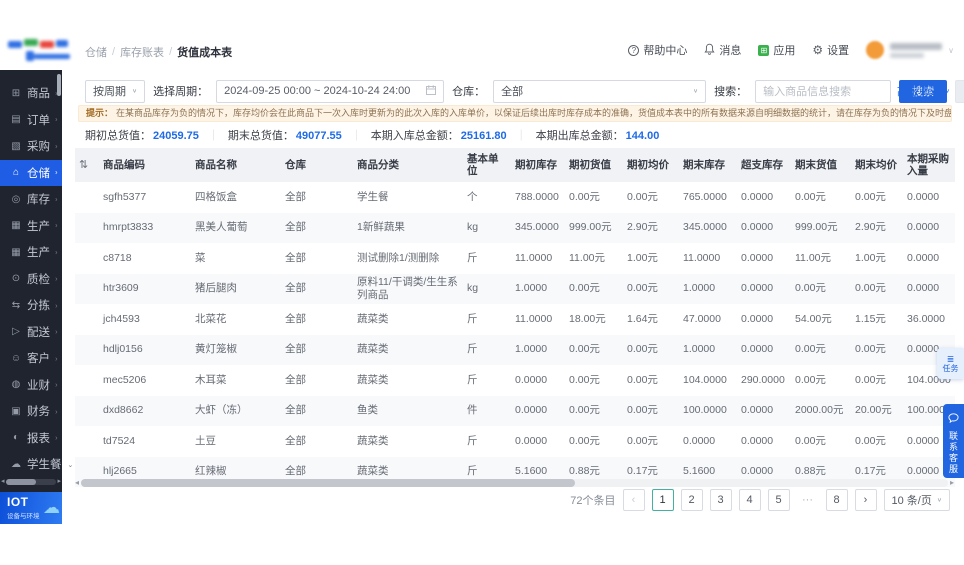 The image size is (964, 565). I want to click on apps-label: 应用, so click(784, 51).